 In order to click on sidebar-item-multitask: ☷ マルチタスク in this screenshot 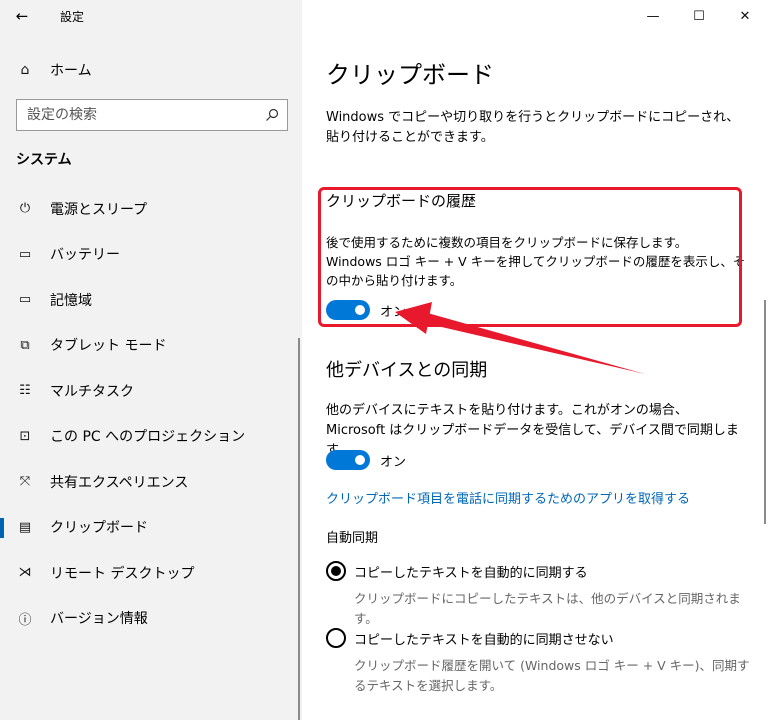, I will do `click(151, 391)`.